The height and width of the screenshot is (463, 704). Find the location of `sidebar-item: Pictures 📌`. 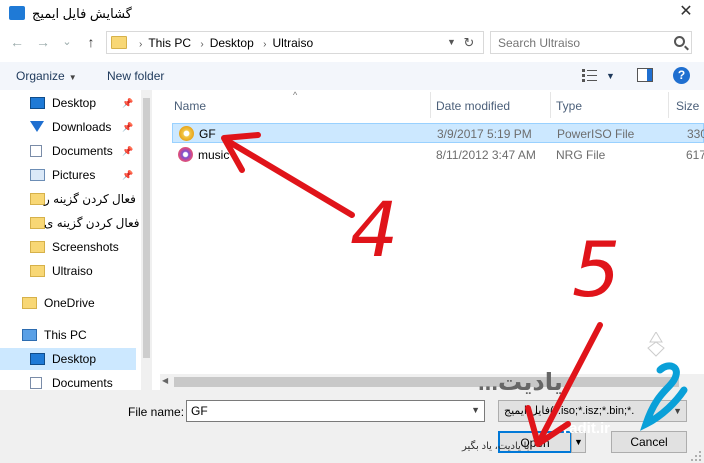

sidebar-item: Pictures 📌 is located at coordinates (68, 175).